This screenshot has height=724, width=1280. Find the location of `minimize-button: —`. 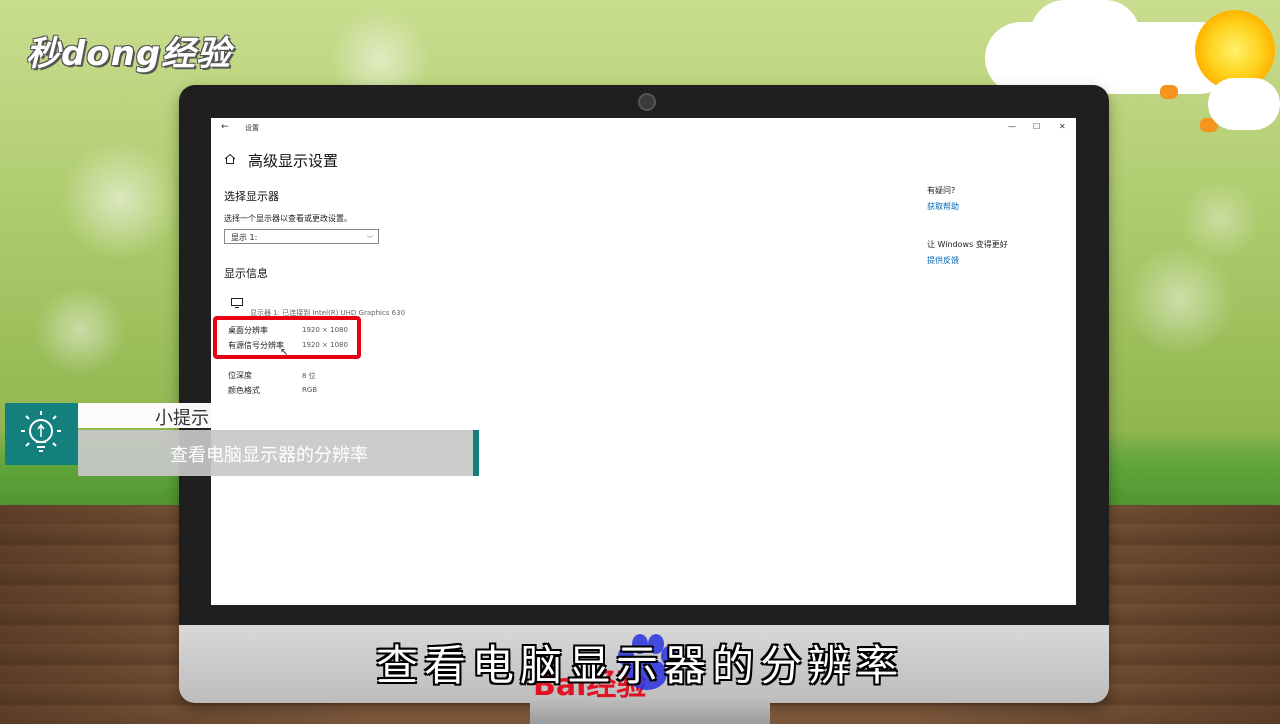

minimize-button: — is located at coordinates (1012, 126).